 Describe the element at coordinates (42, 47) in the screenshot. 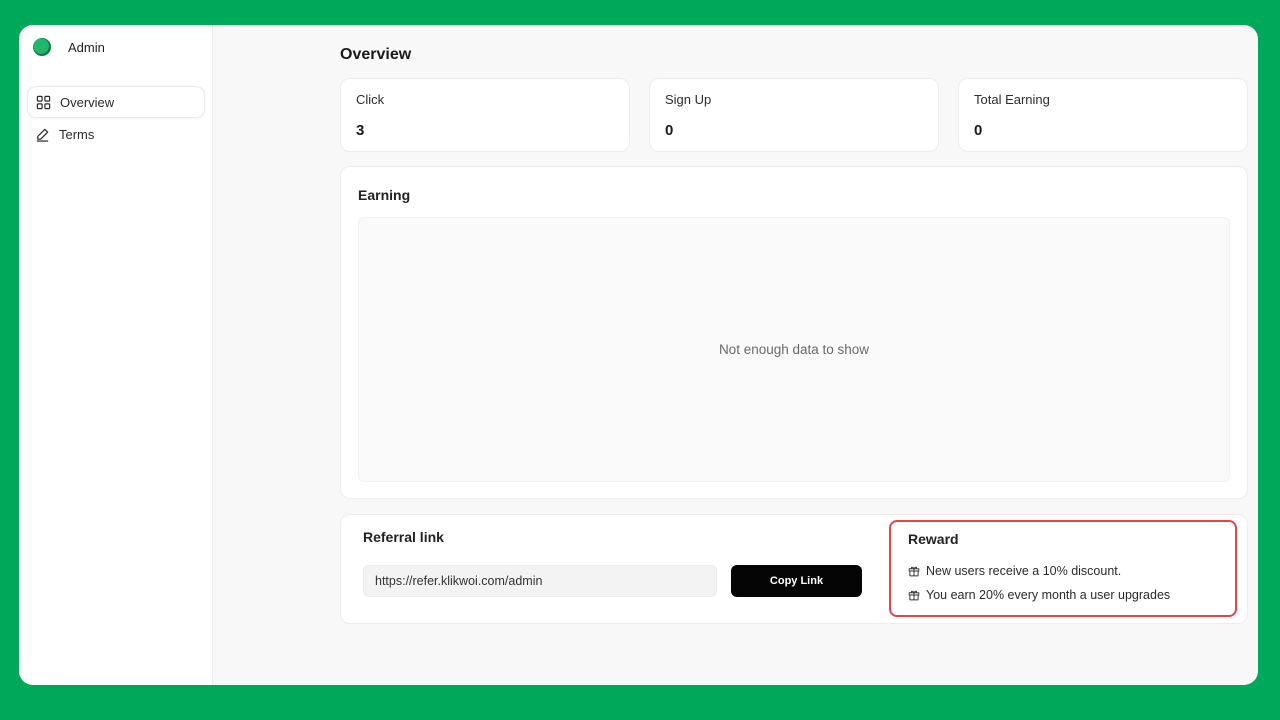

I see `circle-logo-icon` at that location.